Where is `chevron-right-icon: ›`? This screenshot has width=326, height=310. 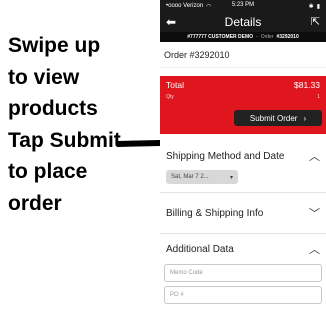
chevron-right-icon: › is located at coordinates (305, 118).